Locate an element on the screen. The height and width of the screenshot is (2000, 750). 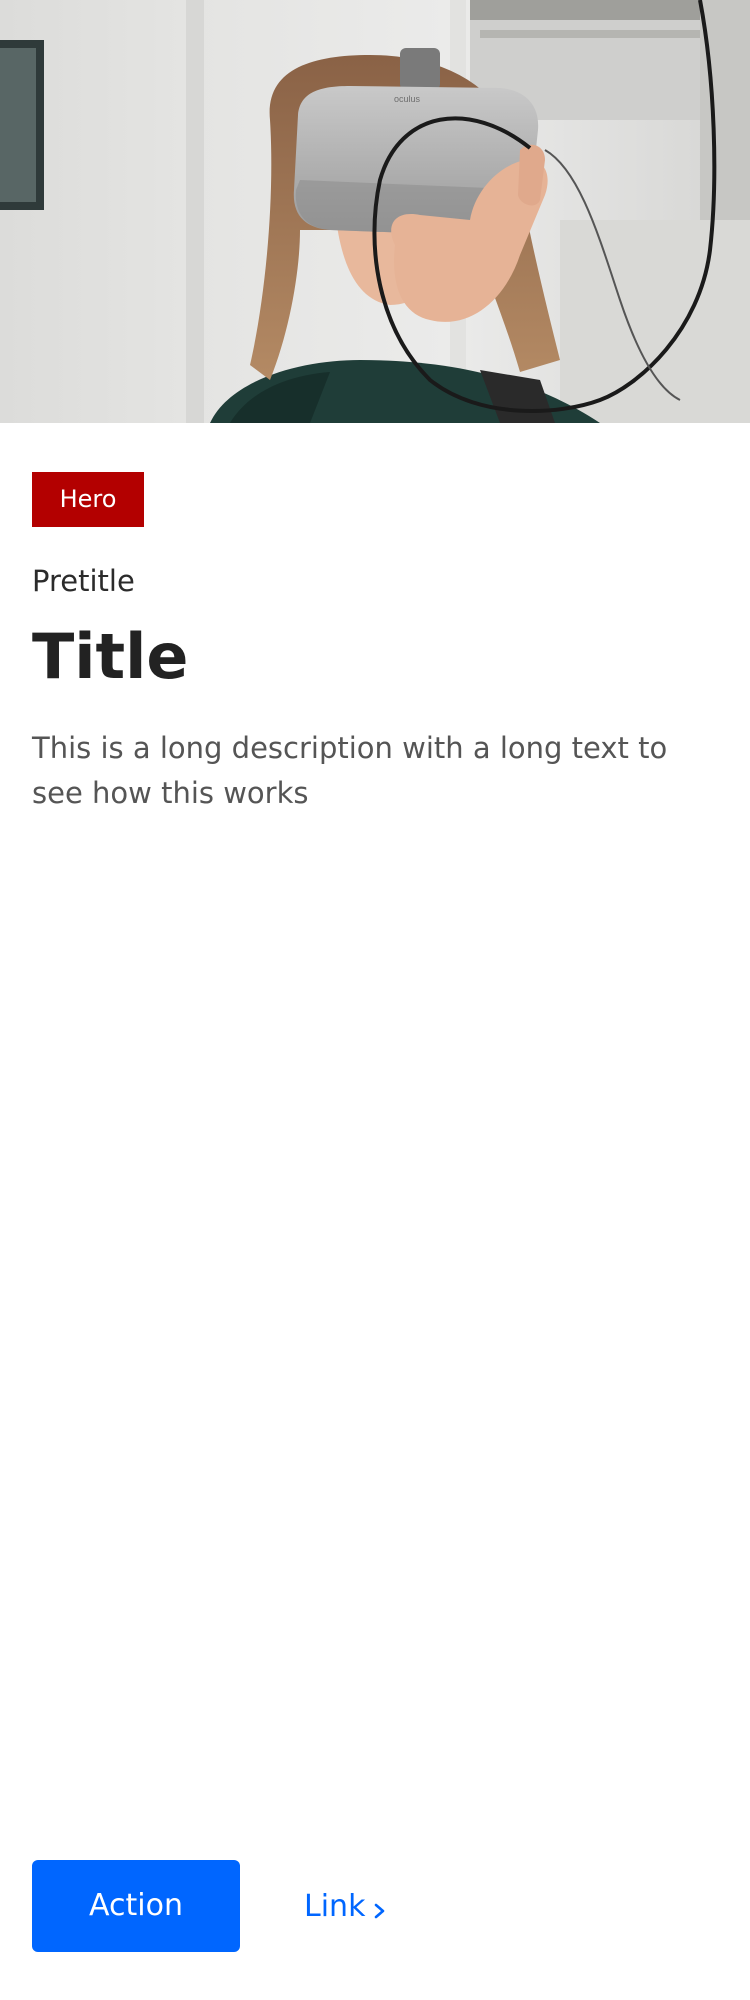
pretitle: Pretitle is located at coordinates (83, 581).